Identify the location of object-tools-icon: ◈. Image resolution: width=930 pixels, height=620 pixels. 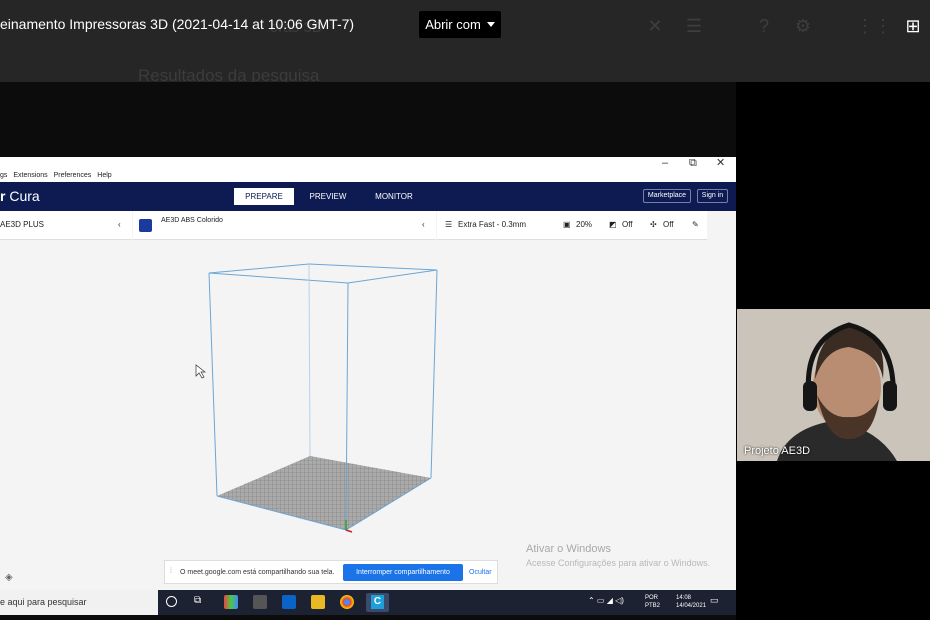
(9, 577).